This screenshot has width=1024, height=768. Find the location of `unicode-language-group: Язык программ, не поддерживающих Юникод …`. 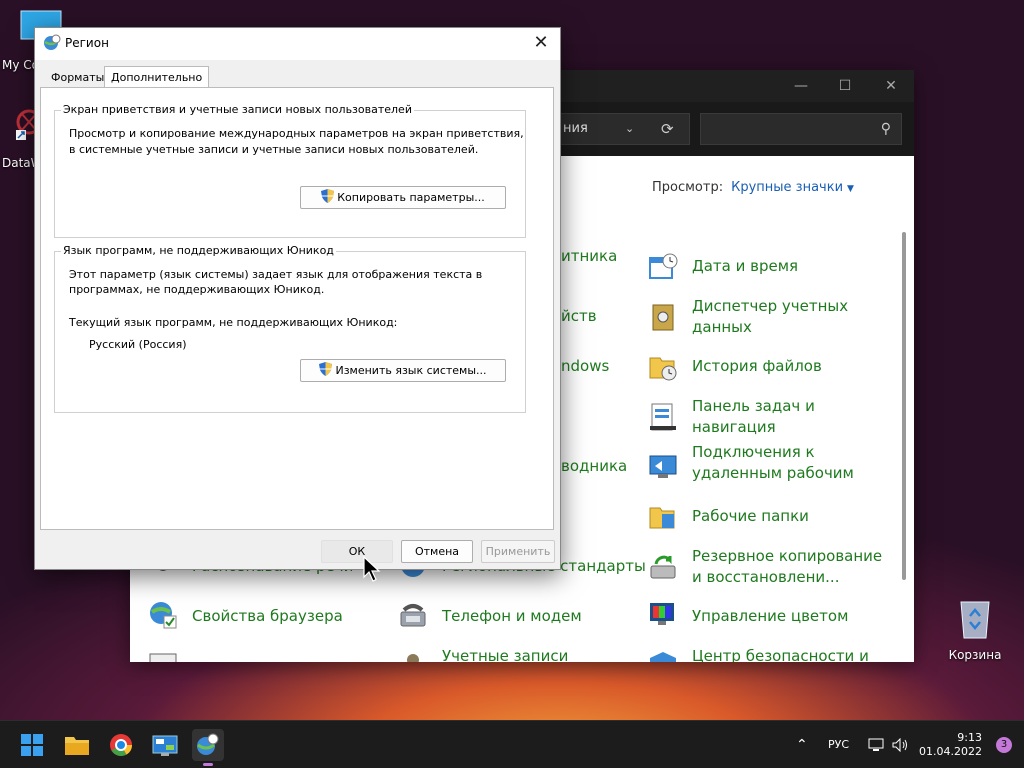

unicode-language-group: Язык программ, не поддерживающих Юникод … is located at coordinates (290, 328).